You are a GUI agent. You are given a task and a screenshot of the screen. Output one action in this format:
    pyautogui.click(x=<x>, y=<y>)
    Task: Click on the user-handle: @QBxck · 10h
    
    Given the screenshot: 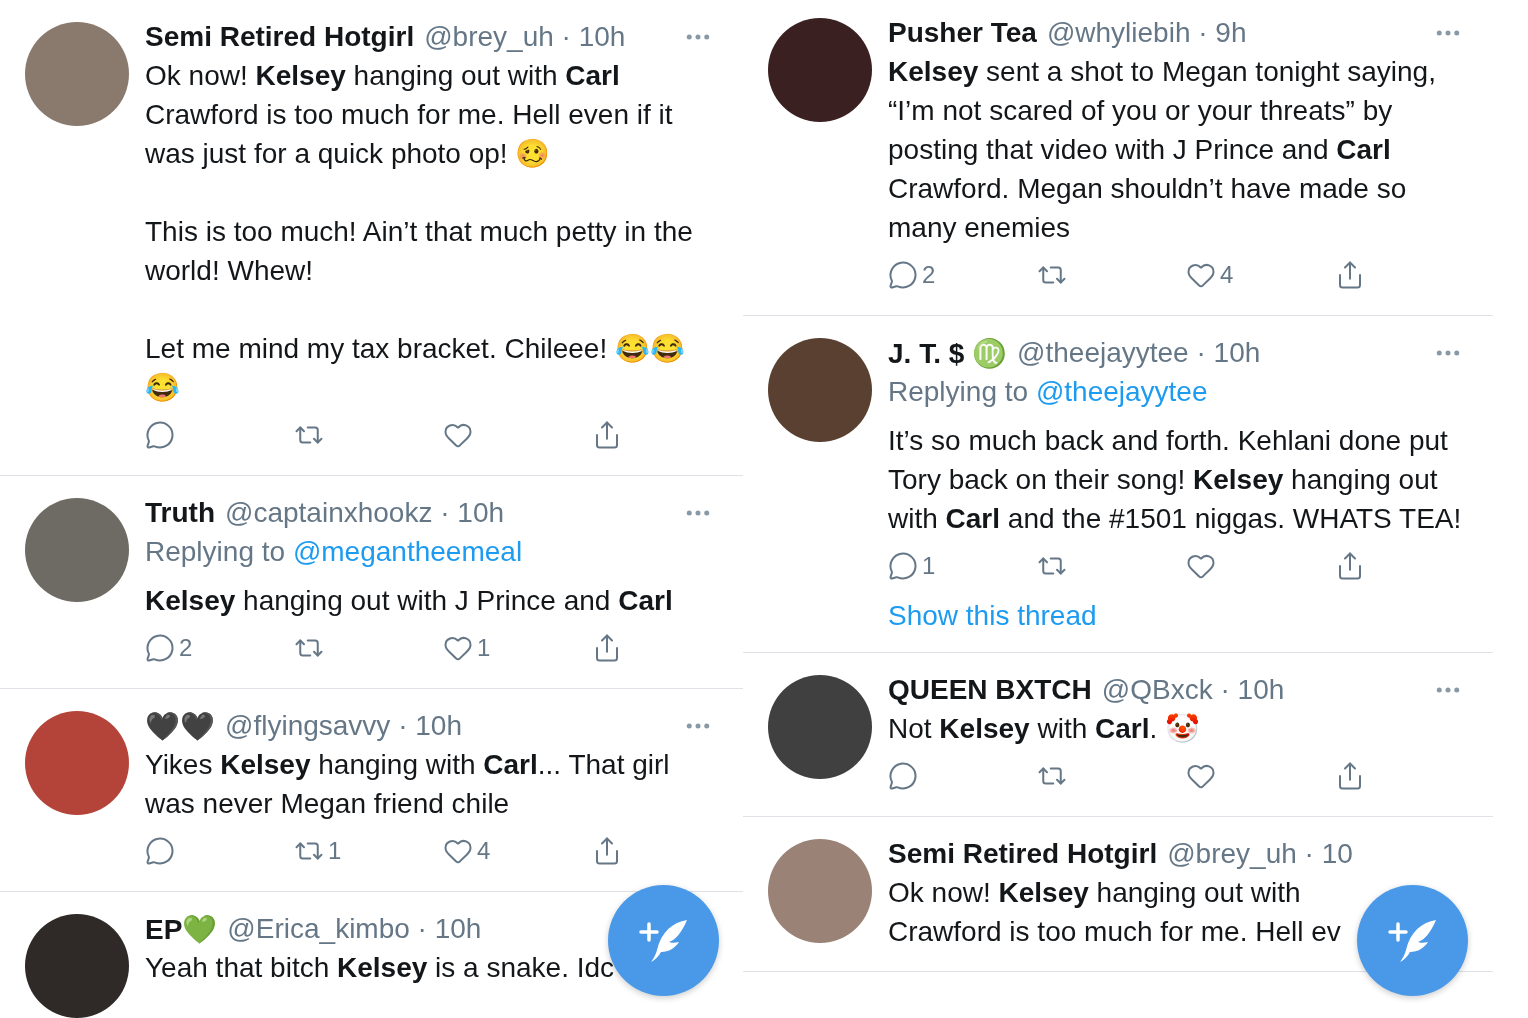 What is the action you would take?
    pyautogui.click(x=1193, y=690)
    